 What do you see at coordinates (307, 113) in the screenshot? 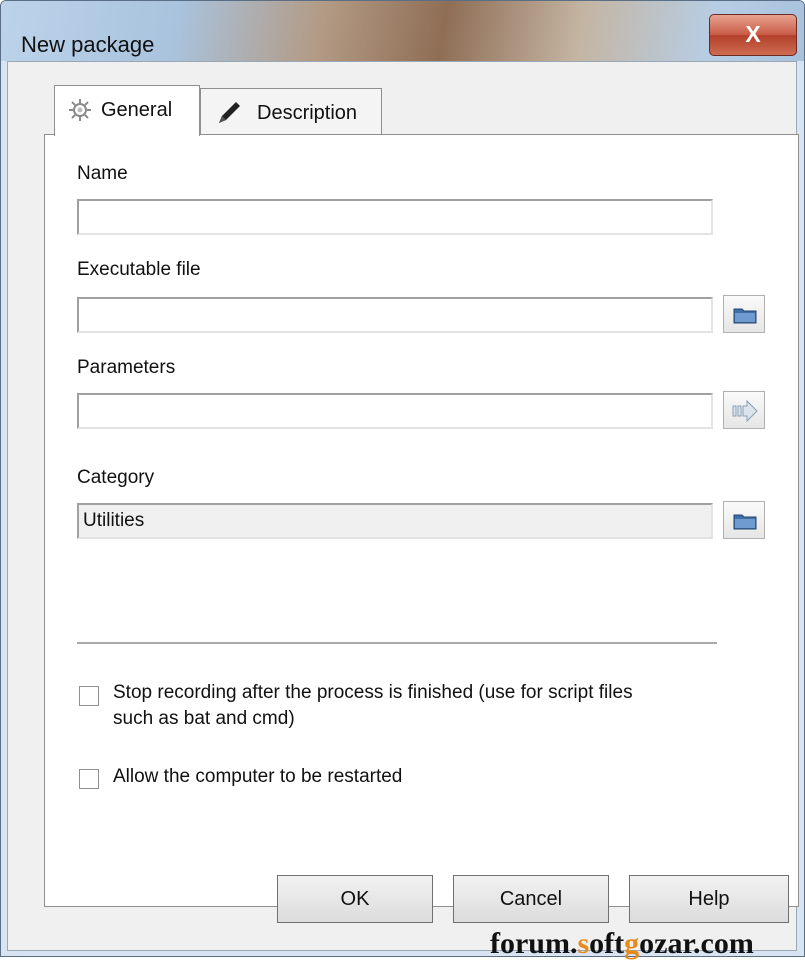
I see `tab-description-label: Description` at bounding box center [307, 113].